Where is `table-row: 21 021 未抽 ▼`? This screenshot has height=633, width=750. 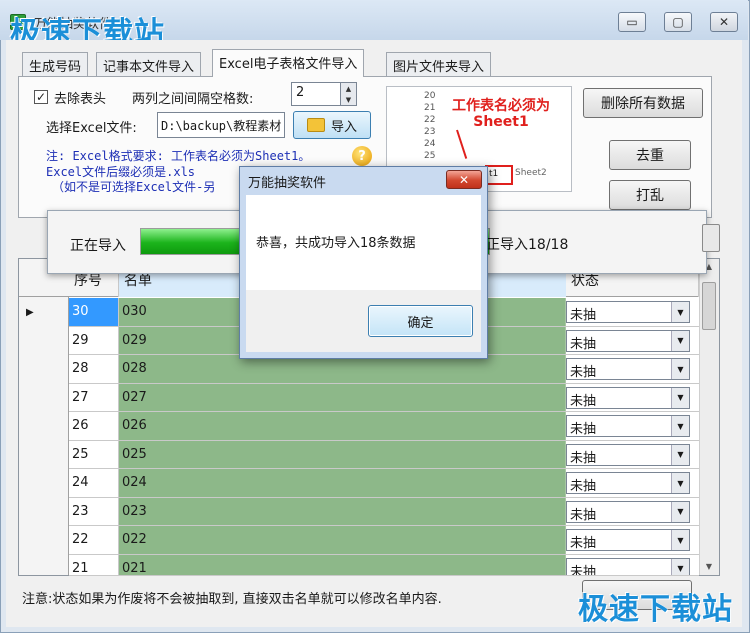 table-row: 21 021 未抽 ▼ is located at coordinates (384, 565).